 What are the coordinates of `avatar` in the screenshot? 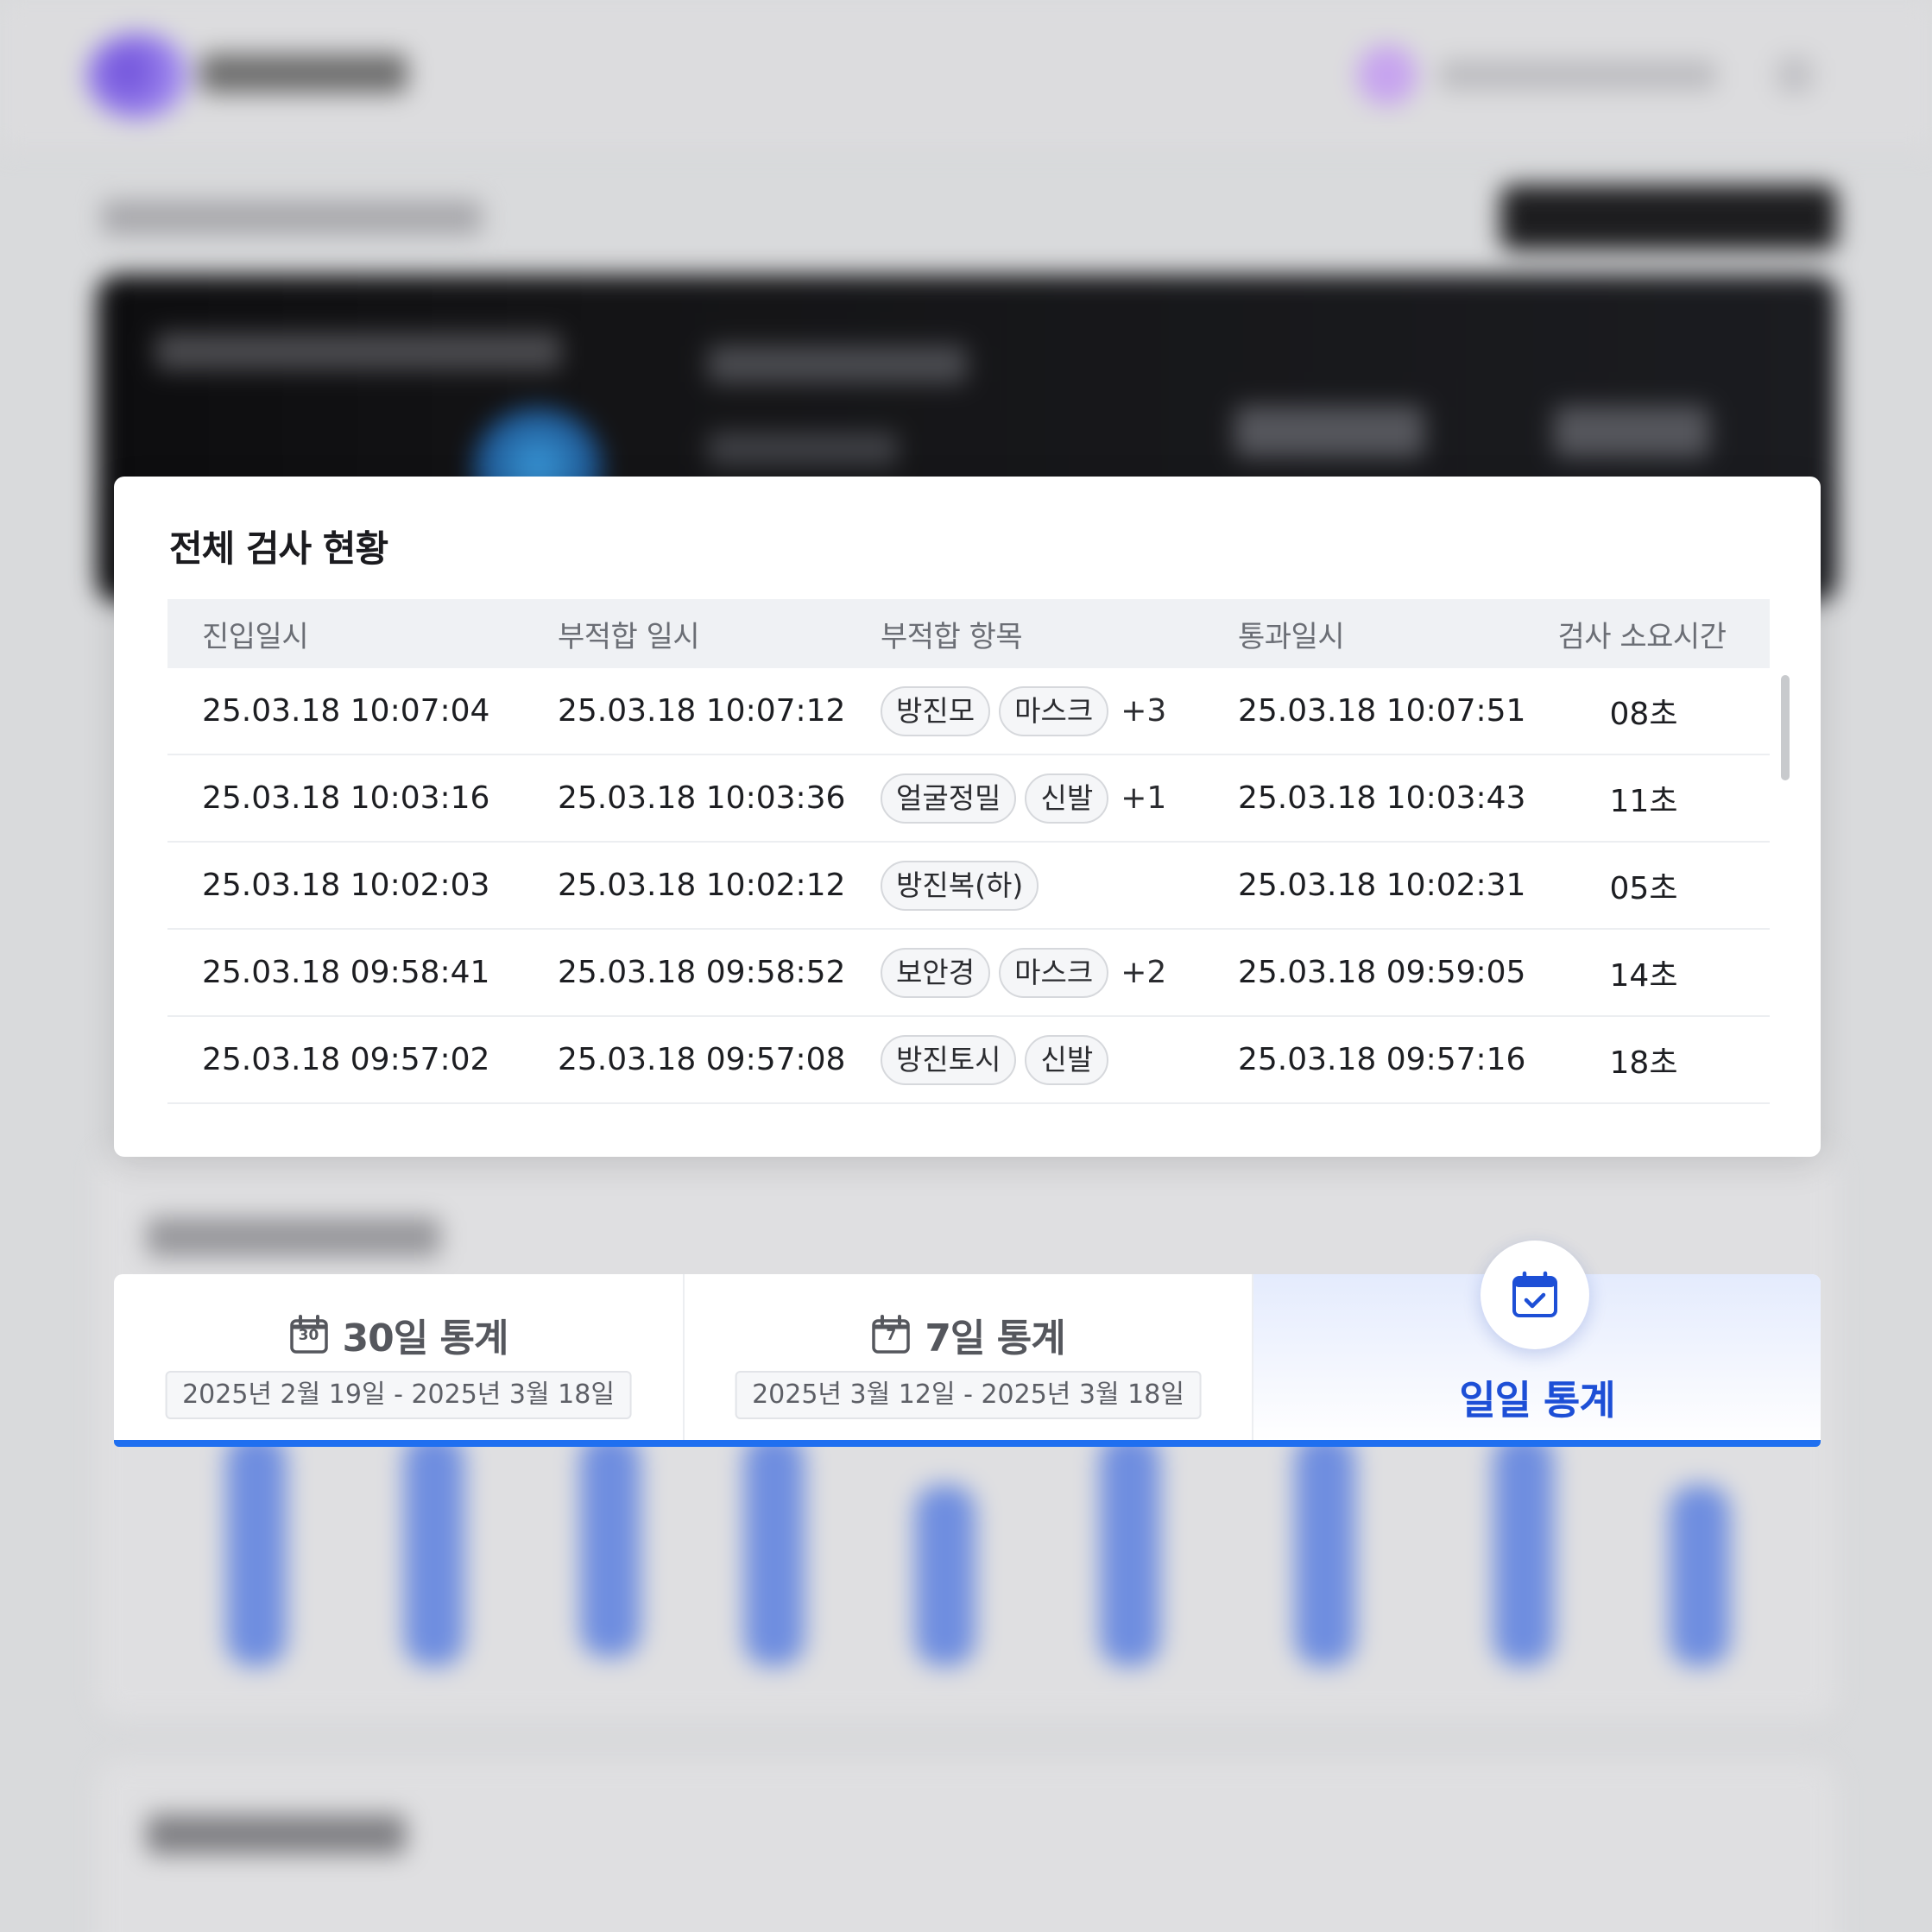 It's located at (1387, 75).